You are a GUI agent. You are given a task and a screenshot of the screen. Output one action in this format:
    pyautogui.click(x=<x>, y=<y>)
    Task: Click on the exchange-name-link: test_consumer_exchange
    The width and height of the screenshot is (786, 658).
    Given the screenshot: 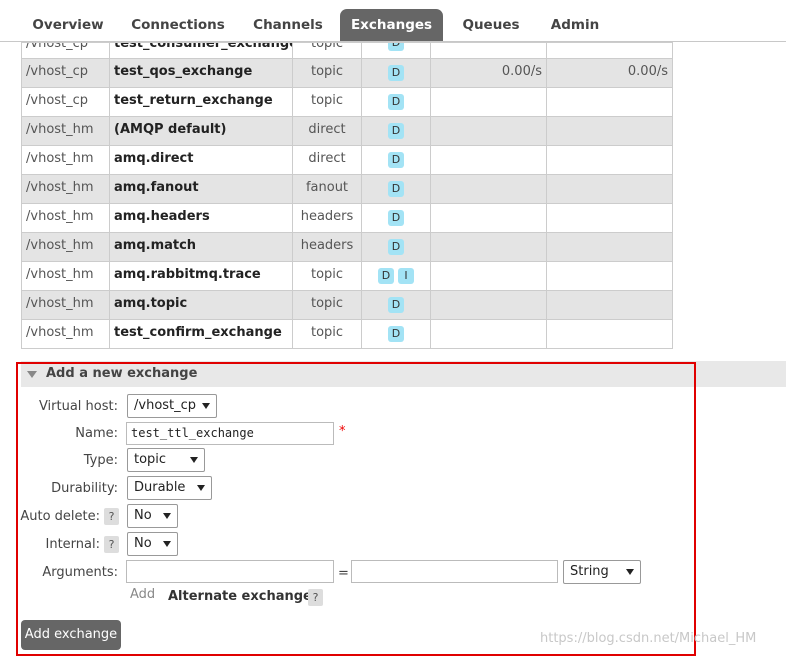 What is the action you would take?
    pyautogui.click(x=201, y=50)
    